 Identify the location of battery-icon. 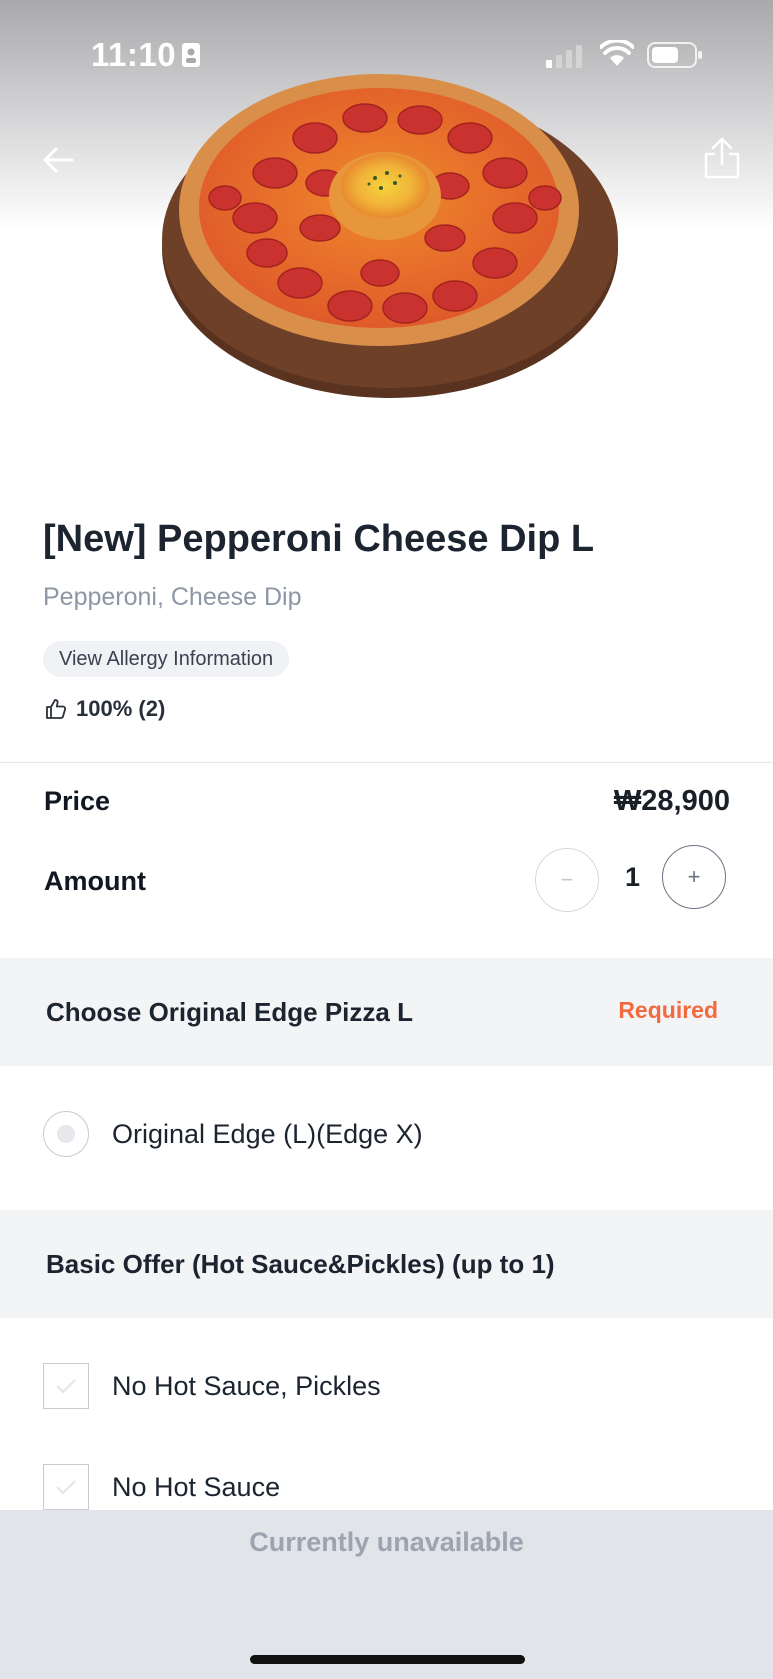
(674, 55).